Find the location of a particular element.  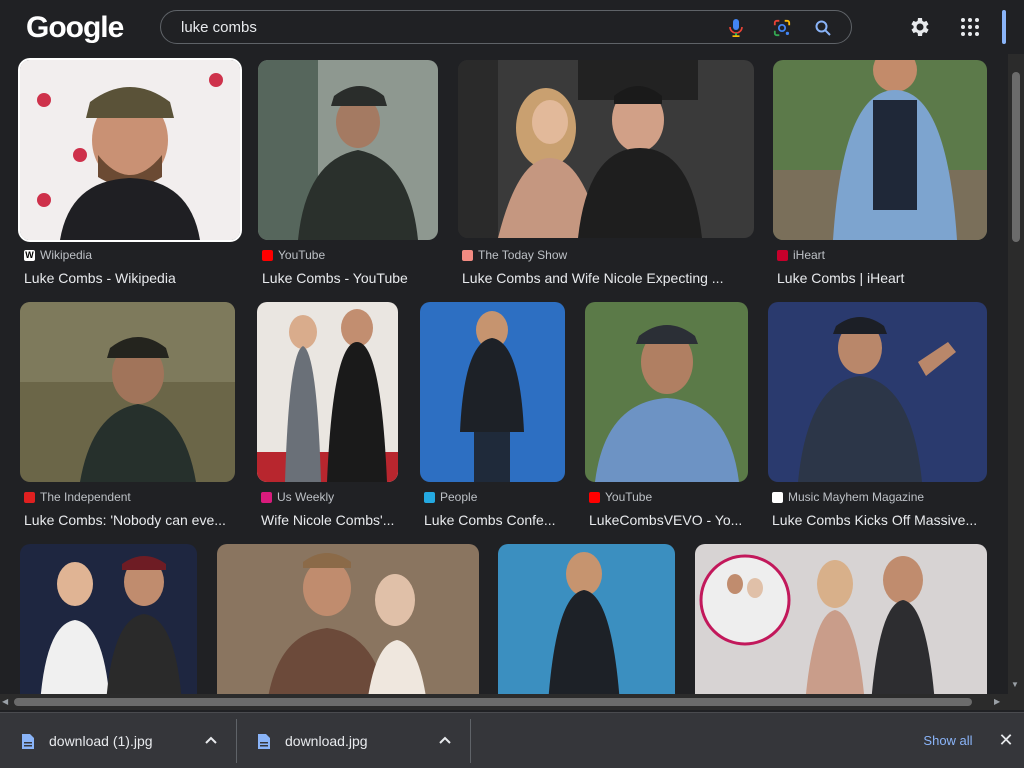

scroll-left-arrow-icon: ◀ is located at coordinates (5, 701).